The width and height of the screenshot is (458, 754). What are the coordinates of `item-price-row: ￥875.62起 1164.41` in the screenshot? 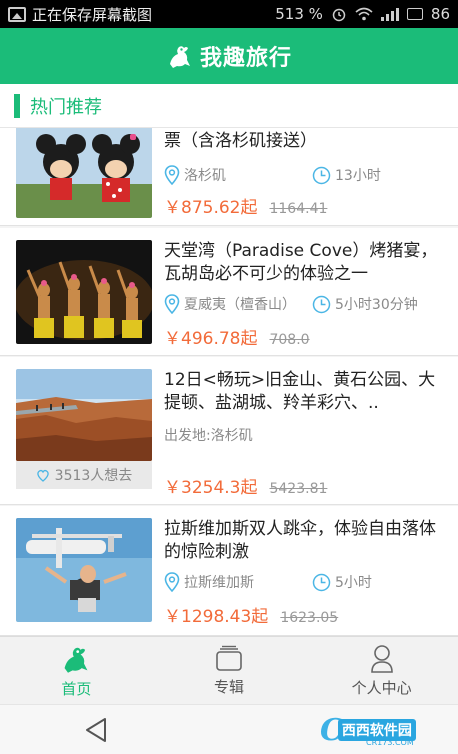 It's located at (306, 205).